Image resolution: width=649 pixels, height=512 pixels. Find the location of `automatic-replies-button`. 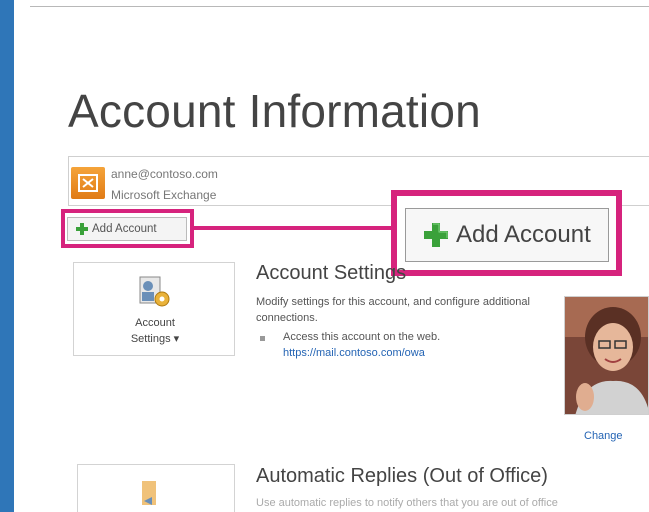

automatic-replies-button is located at coordinates (156, 488).